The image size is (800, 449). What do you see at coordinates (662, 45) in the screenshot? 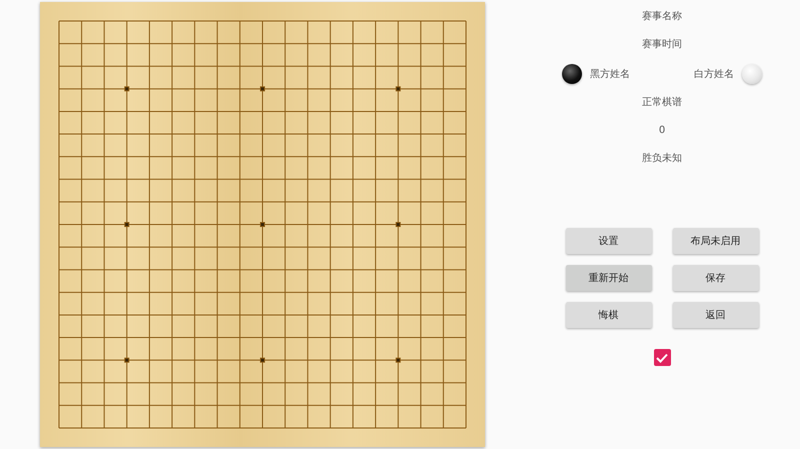
I see `match-time: 赛事时间` at bounding box center [662, 45].